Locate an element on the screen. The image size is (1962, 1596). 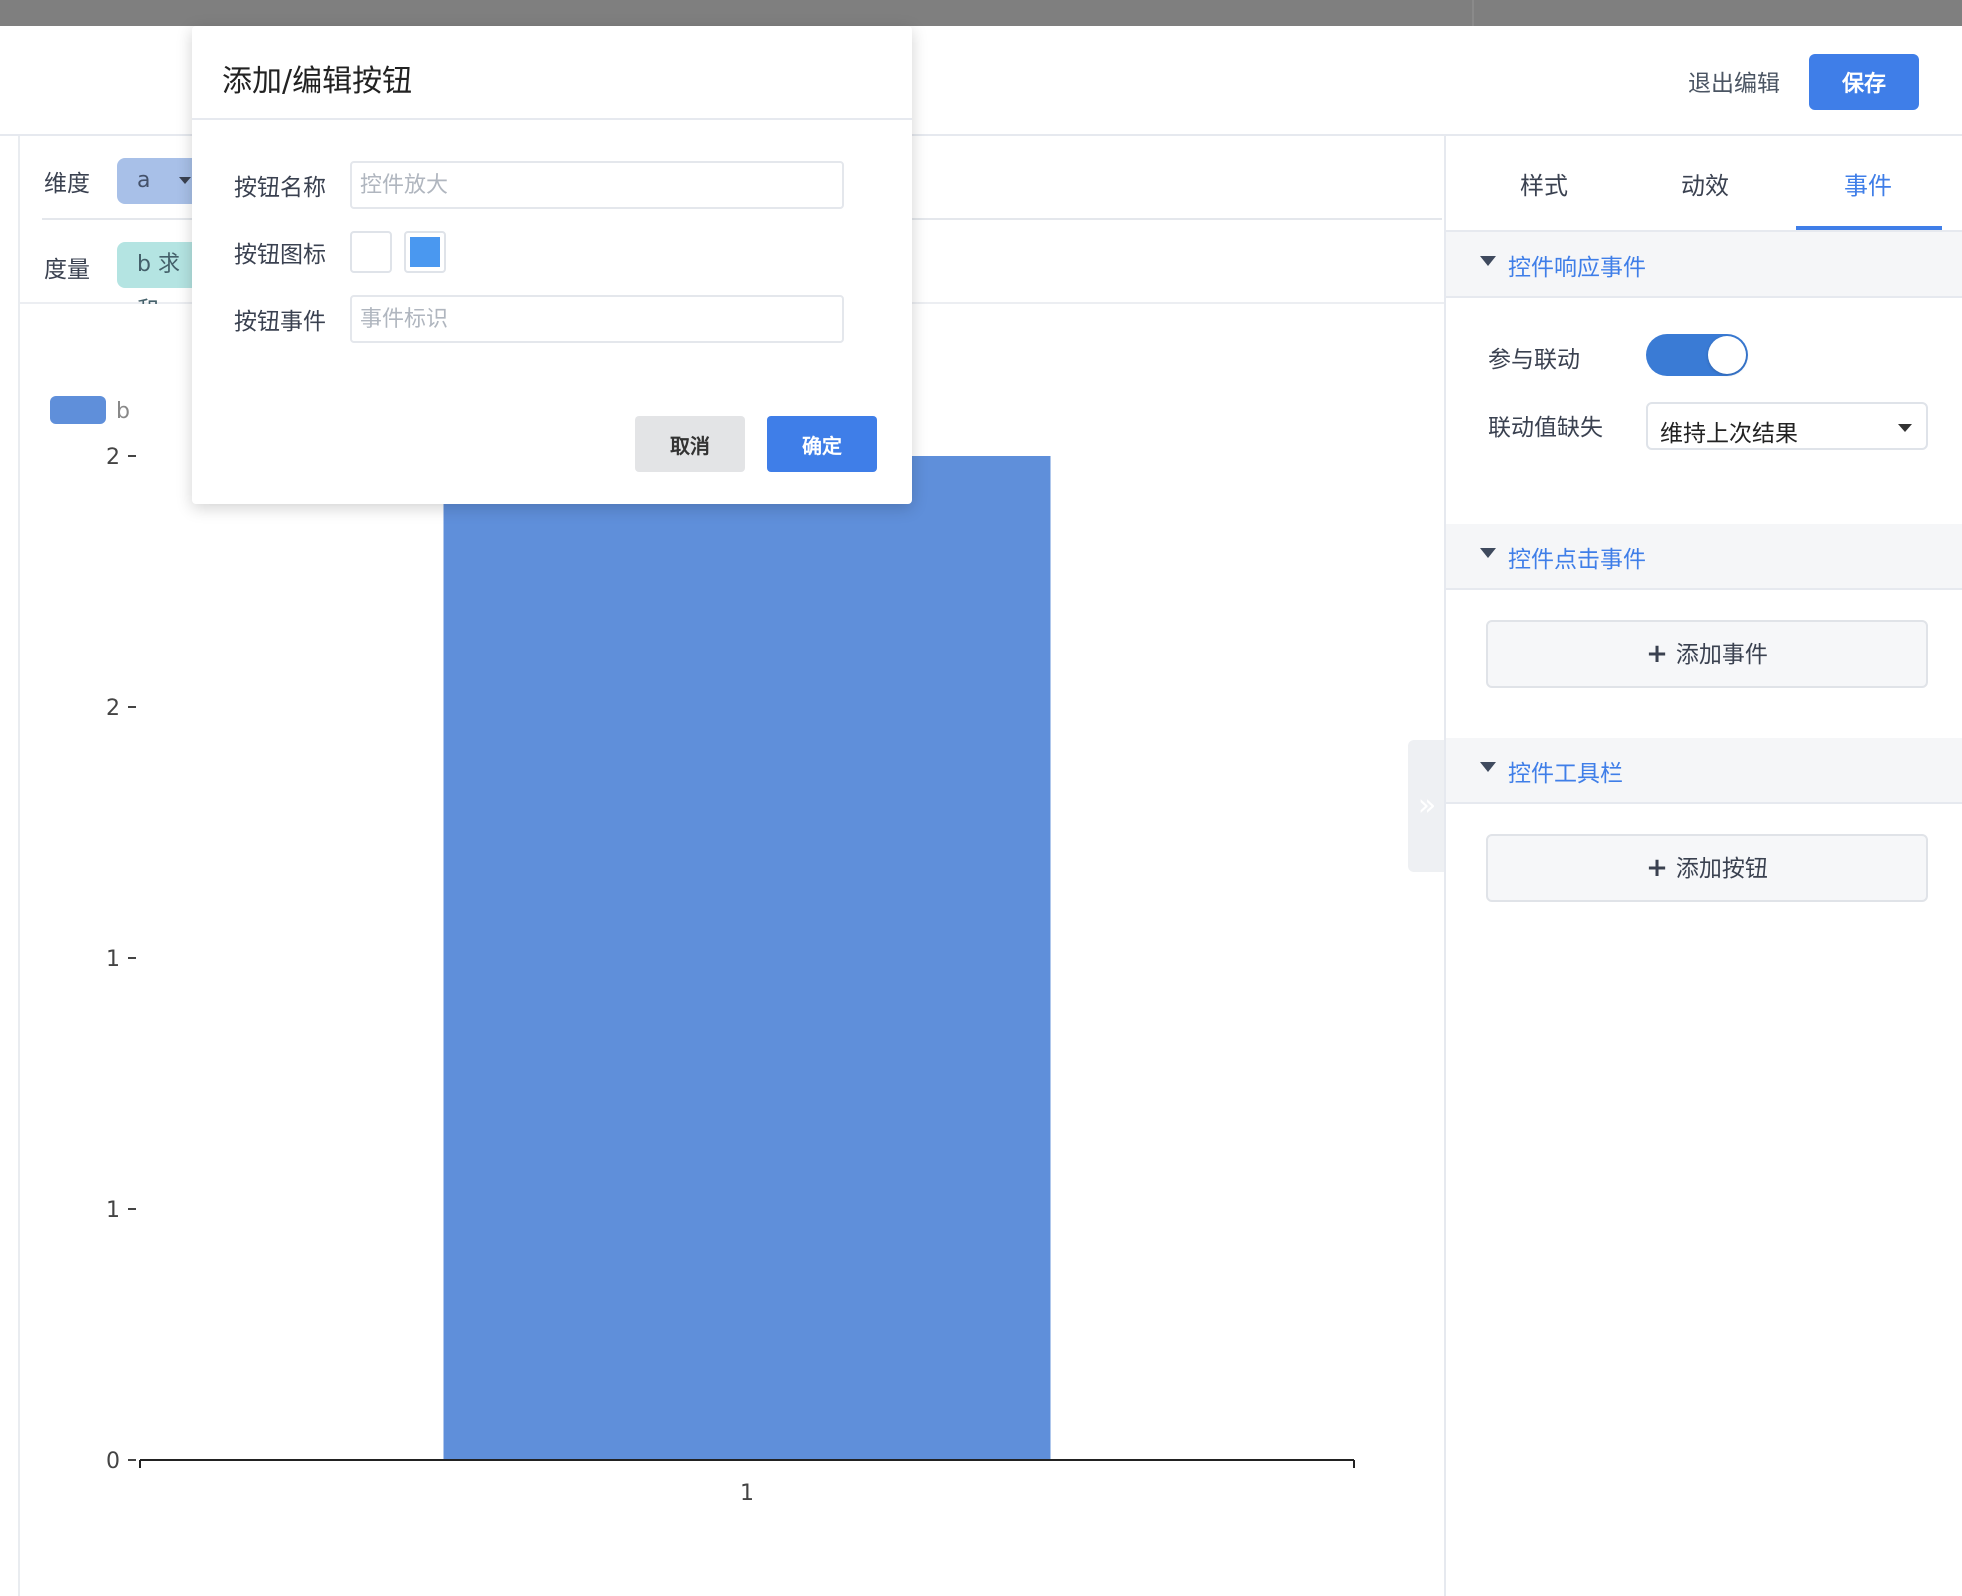
add-button-button: + 添加按钮 is located at coordinates (1707, 868).